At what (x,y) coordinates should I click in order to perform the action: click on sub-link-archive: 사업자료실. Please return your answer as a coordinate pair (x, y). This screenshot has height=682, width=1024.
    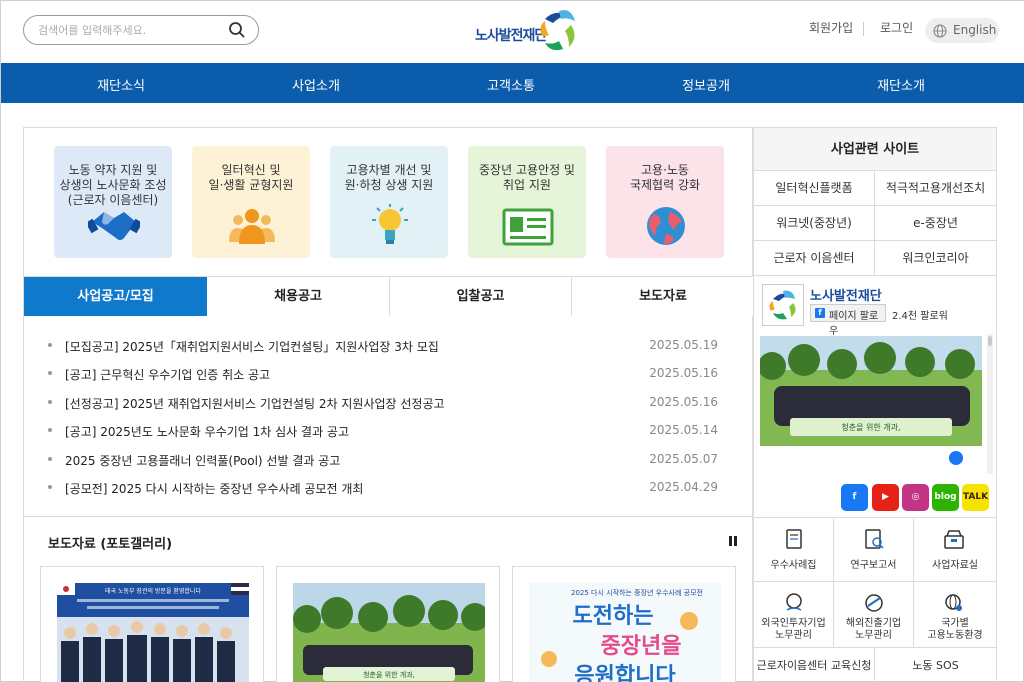
    Looking at the image, I should click on (955, 550).